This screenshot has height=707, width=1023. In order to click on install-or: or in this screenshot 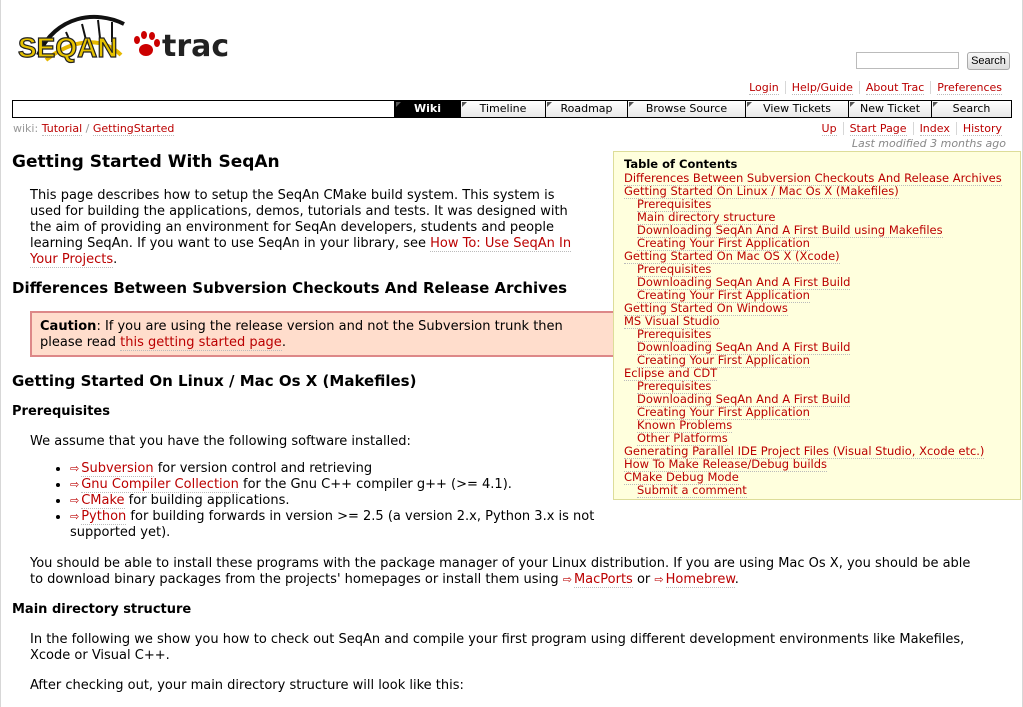, I will do `click(643, 579)`.